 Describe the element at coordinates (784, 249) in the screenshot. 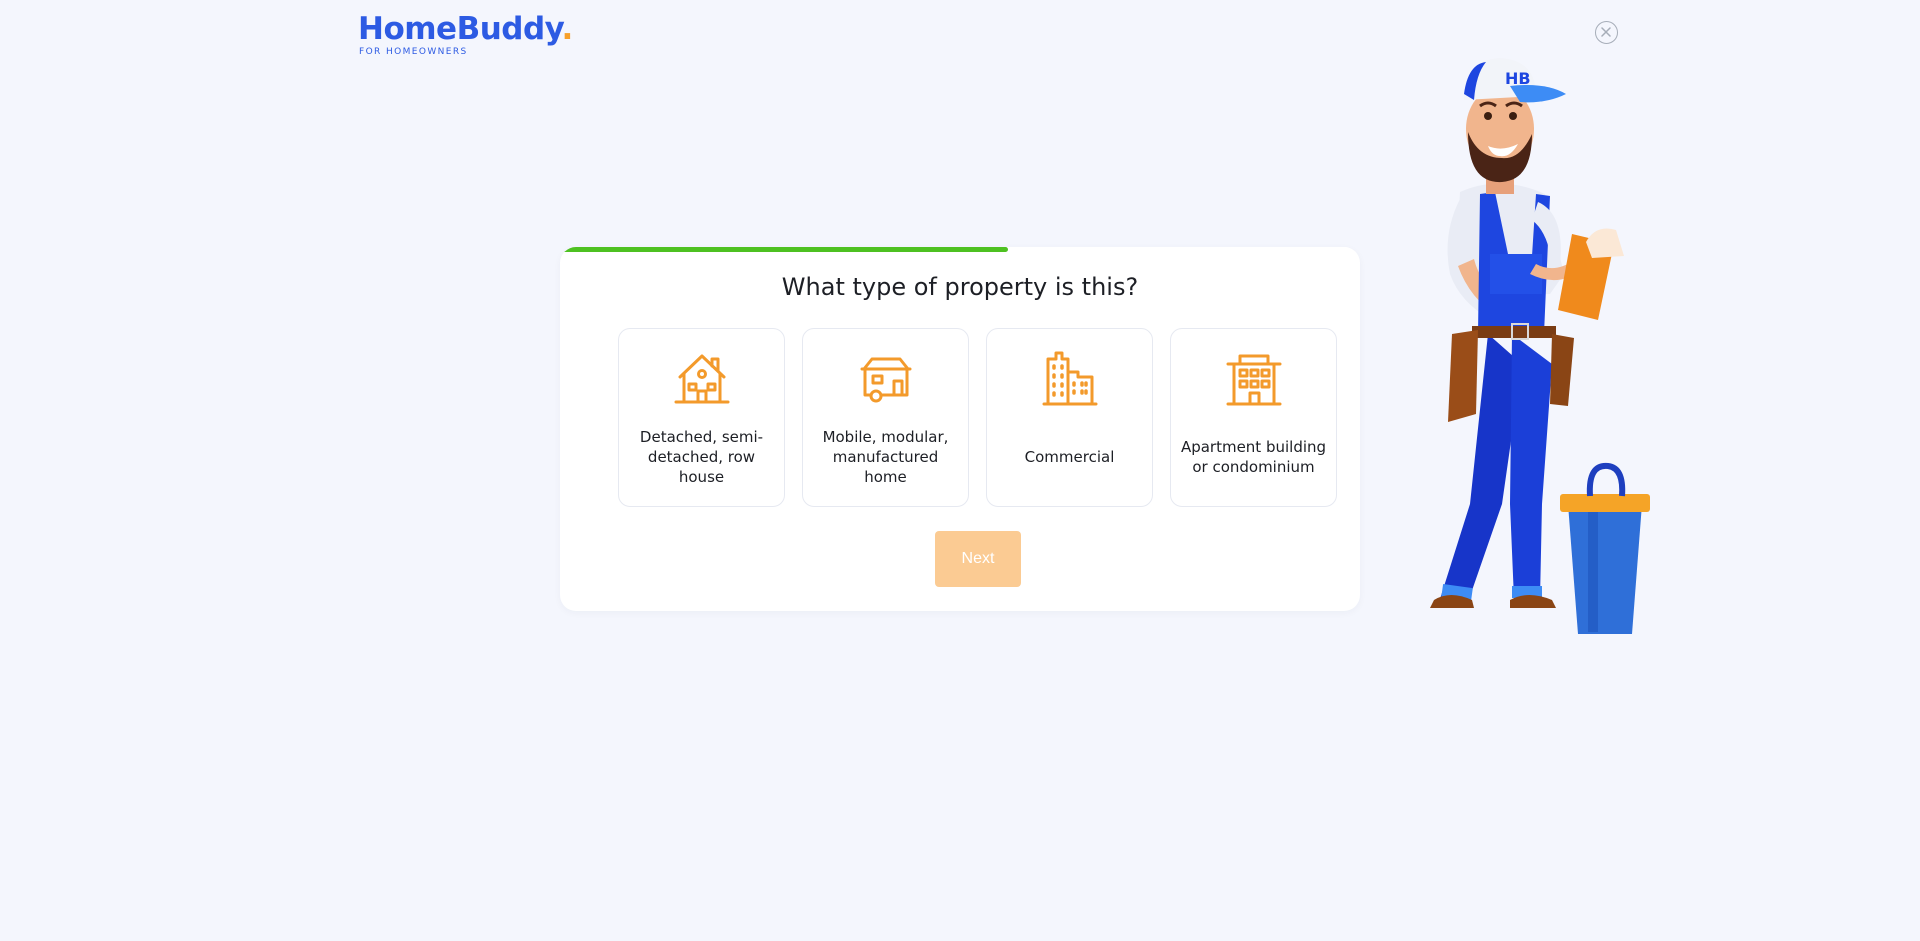

I see `progress-fill` at that location.